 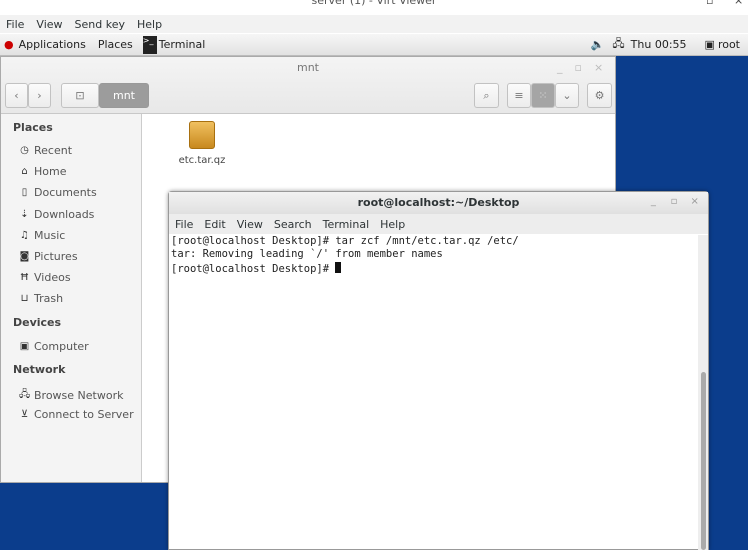 I want to click on document-icon: ▯, so click(x=24, y=192).